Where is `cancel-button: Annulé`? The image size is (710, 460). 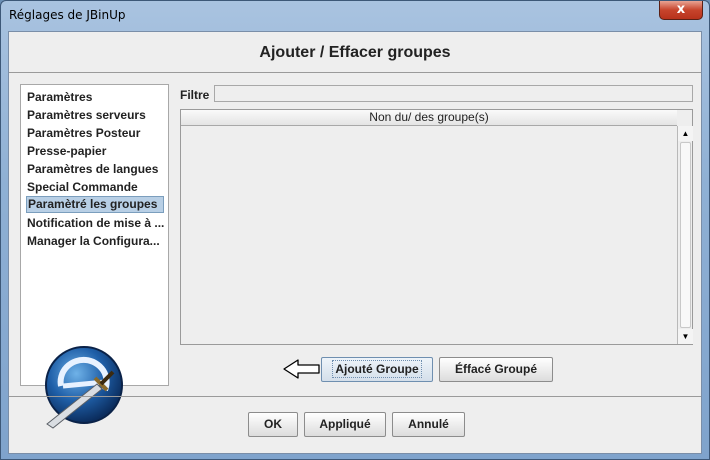 cancel-button: Annulé is located at coordinates (428, 424).